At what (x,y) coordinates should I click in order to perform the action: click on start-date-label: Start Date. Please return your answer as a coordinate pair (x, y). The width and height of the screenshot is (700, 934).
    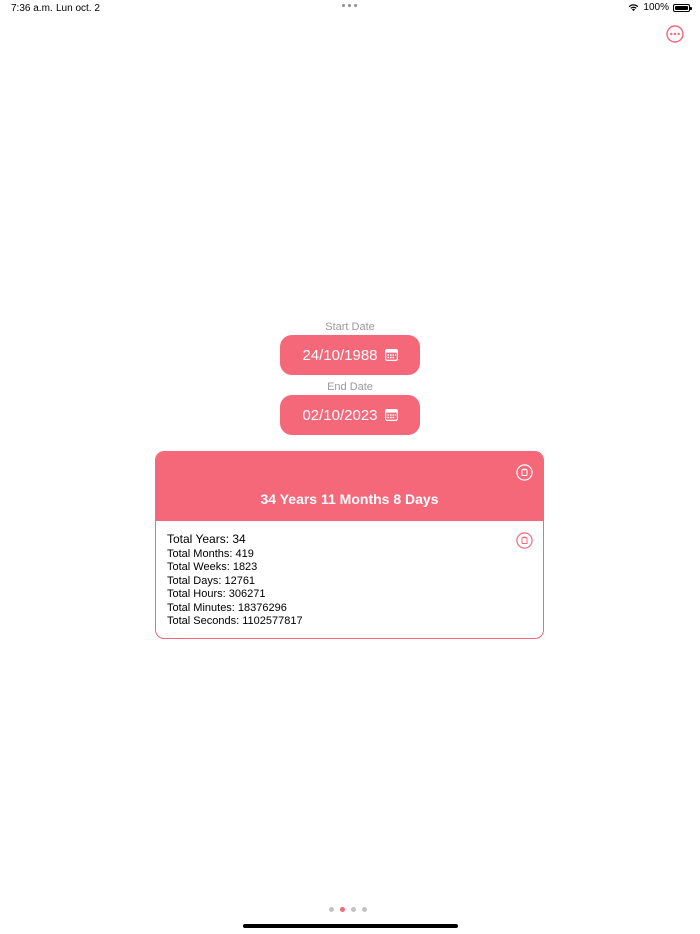
    Looking at the image, I should click on (350, 327).